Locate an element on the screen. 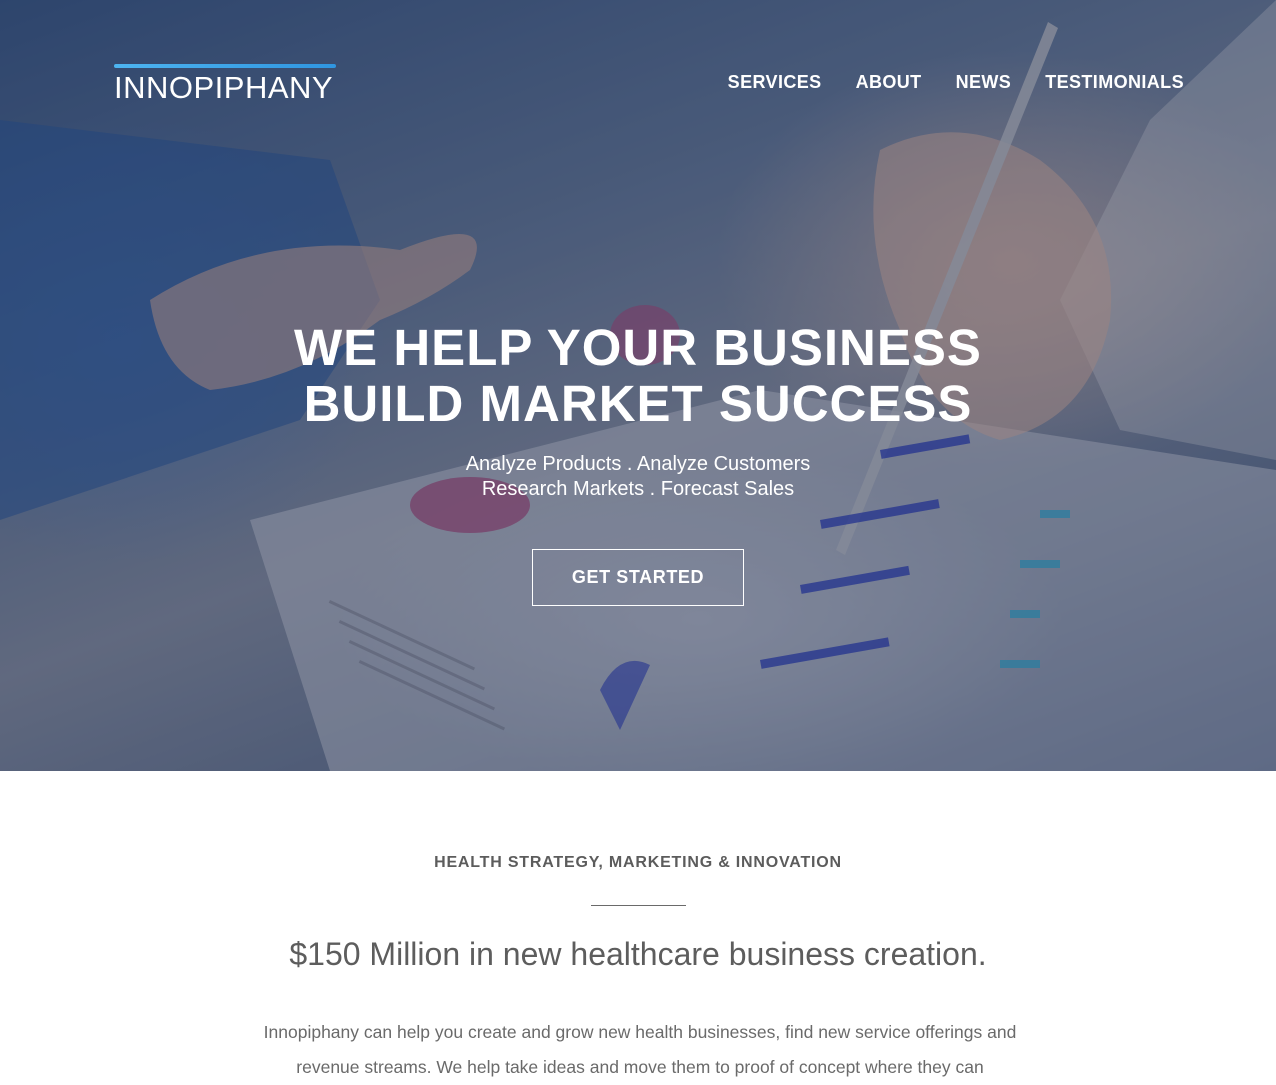 Image resolution: width=1276 pixels, height=1085 pixels. nav-link-about: ABOUT is located at coordinates (889, 82).